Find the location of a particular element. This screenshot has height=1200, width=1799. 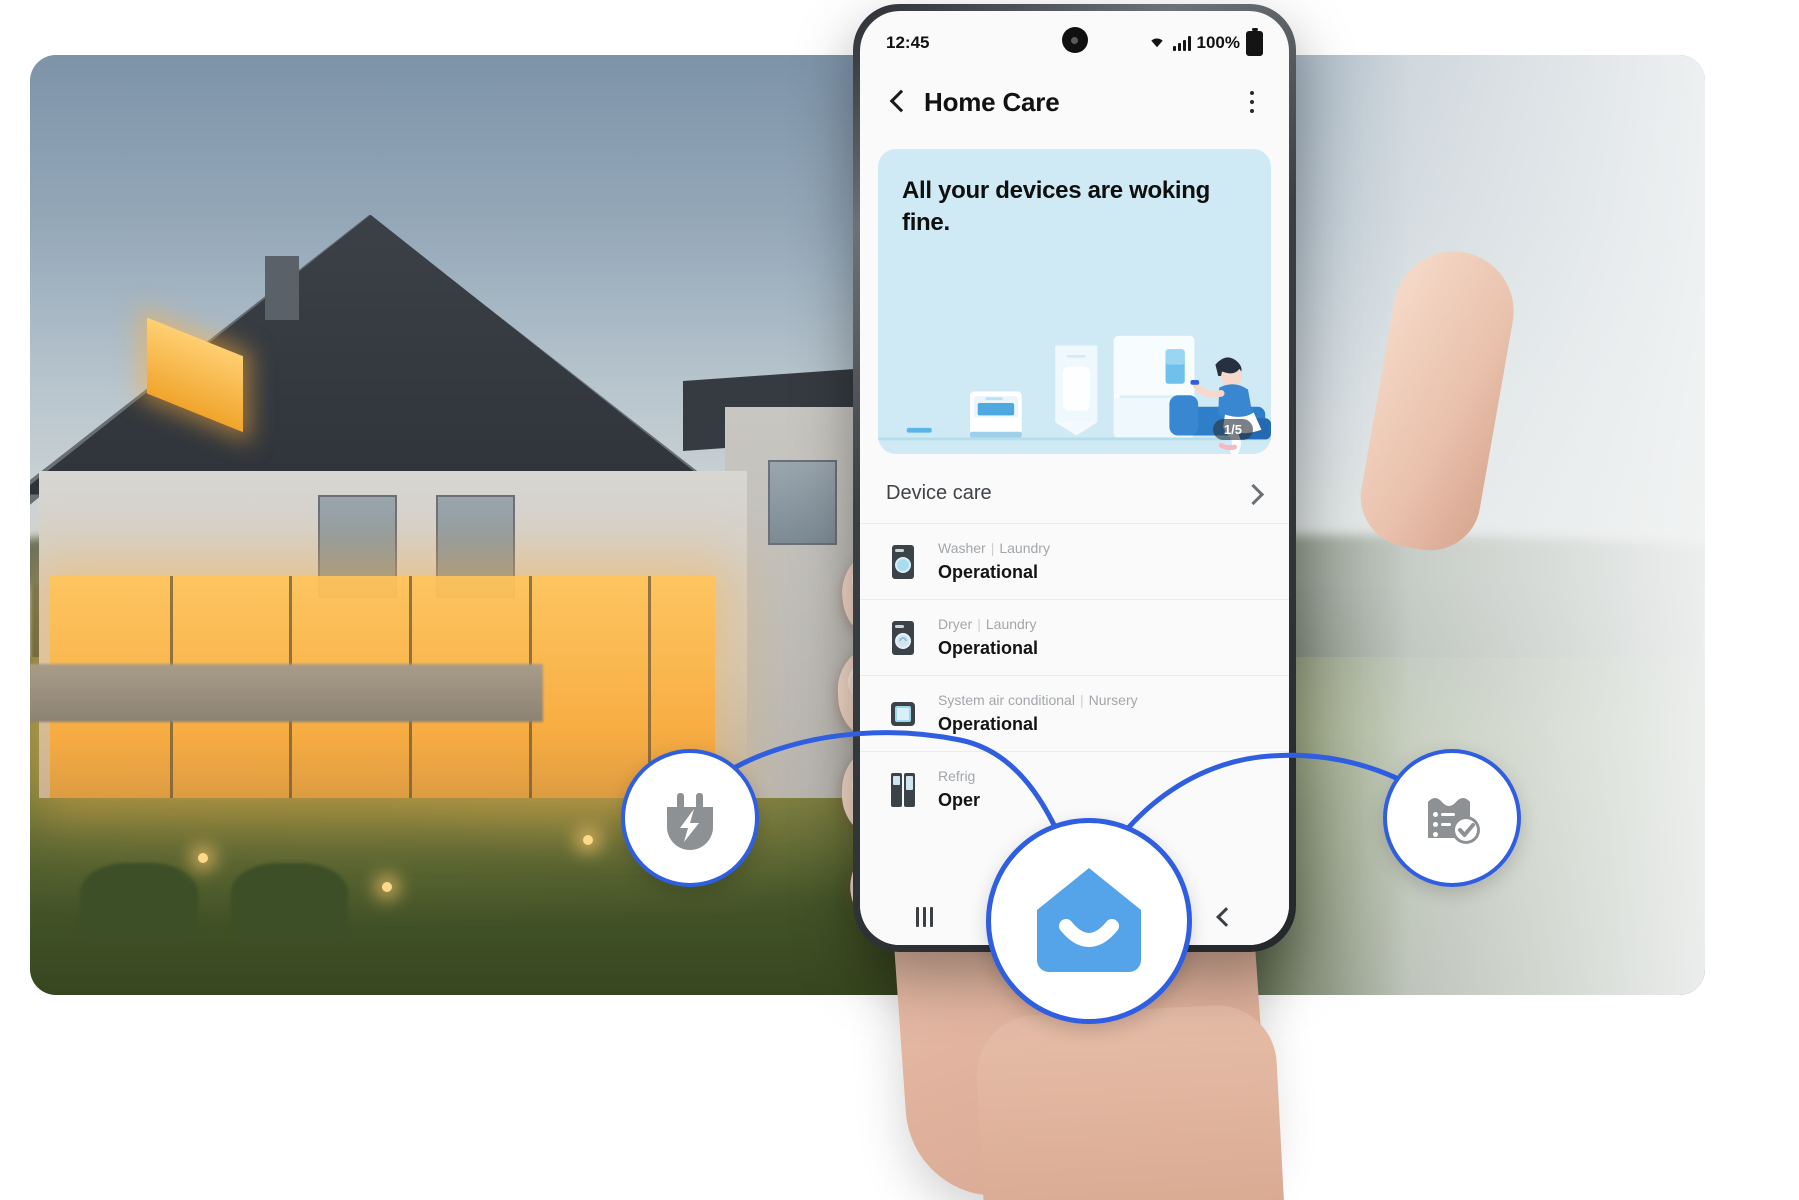

dryer-icon is located at coordinates (903, 638).